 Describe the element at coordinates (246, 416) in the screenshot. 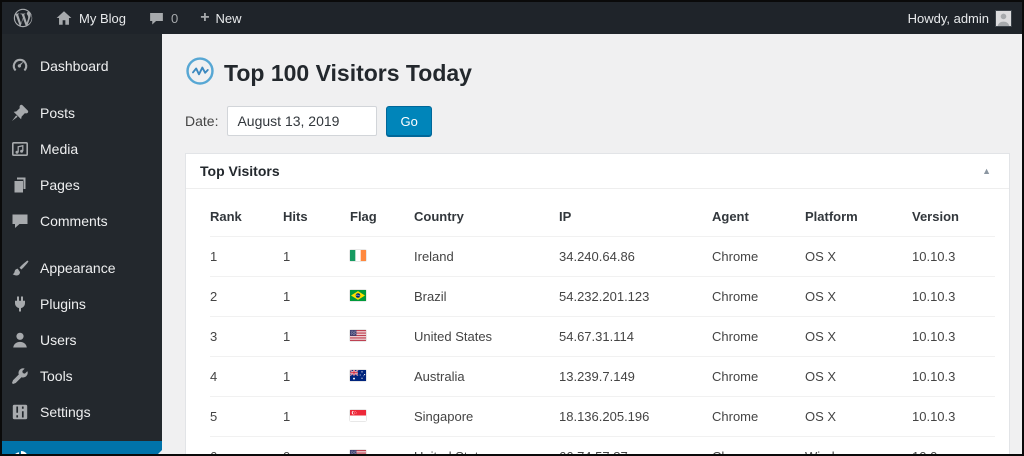

I see `rank-cell: 5` at that location.